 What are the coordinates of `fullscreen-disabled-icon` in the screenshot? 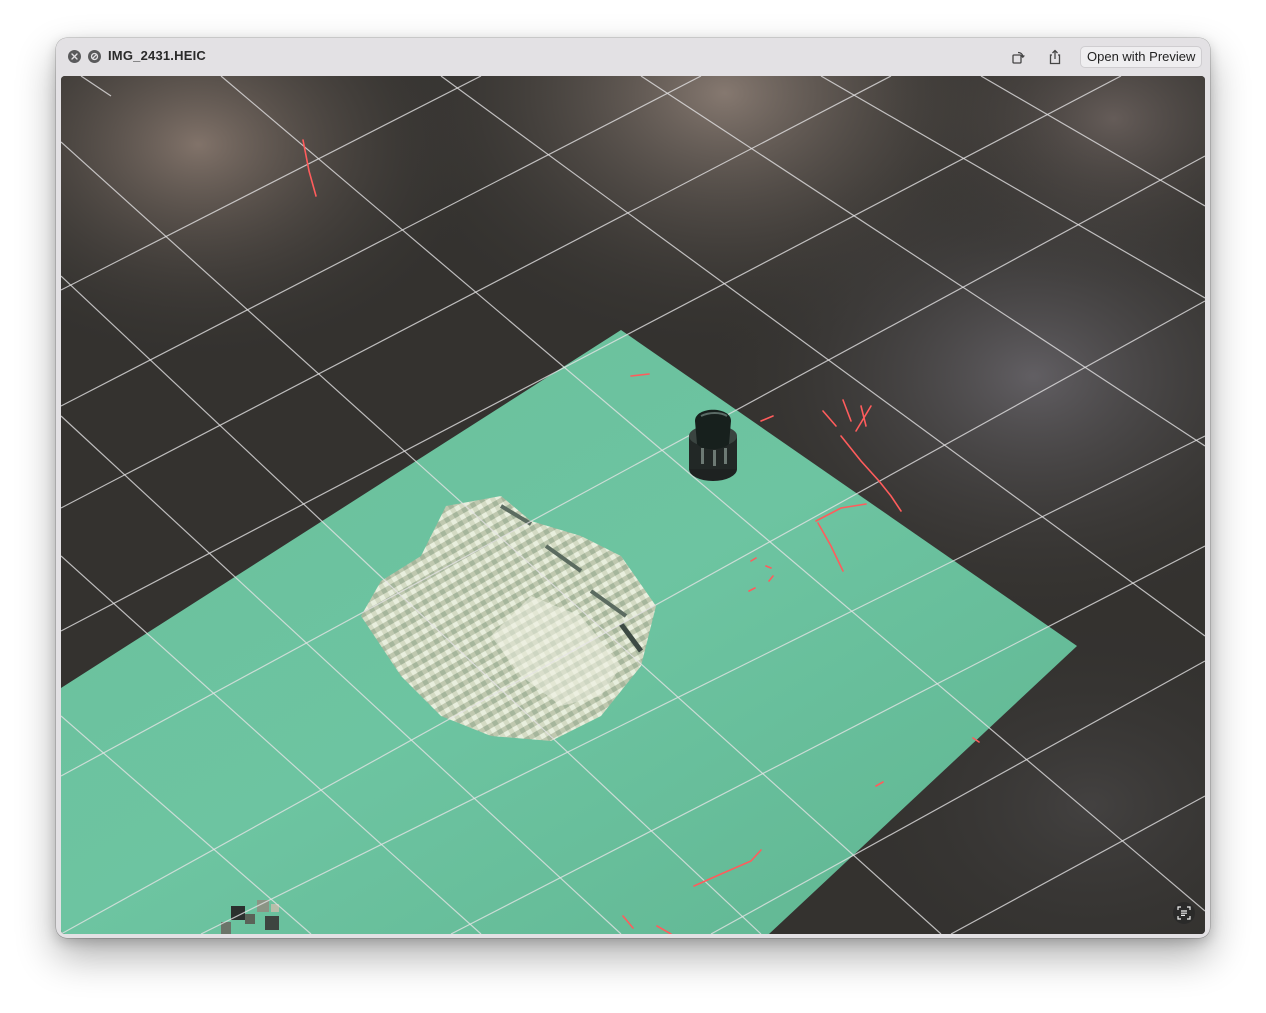 It's located at (94, 56).